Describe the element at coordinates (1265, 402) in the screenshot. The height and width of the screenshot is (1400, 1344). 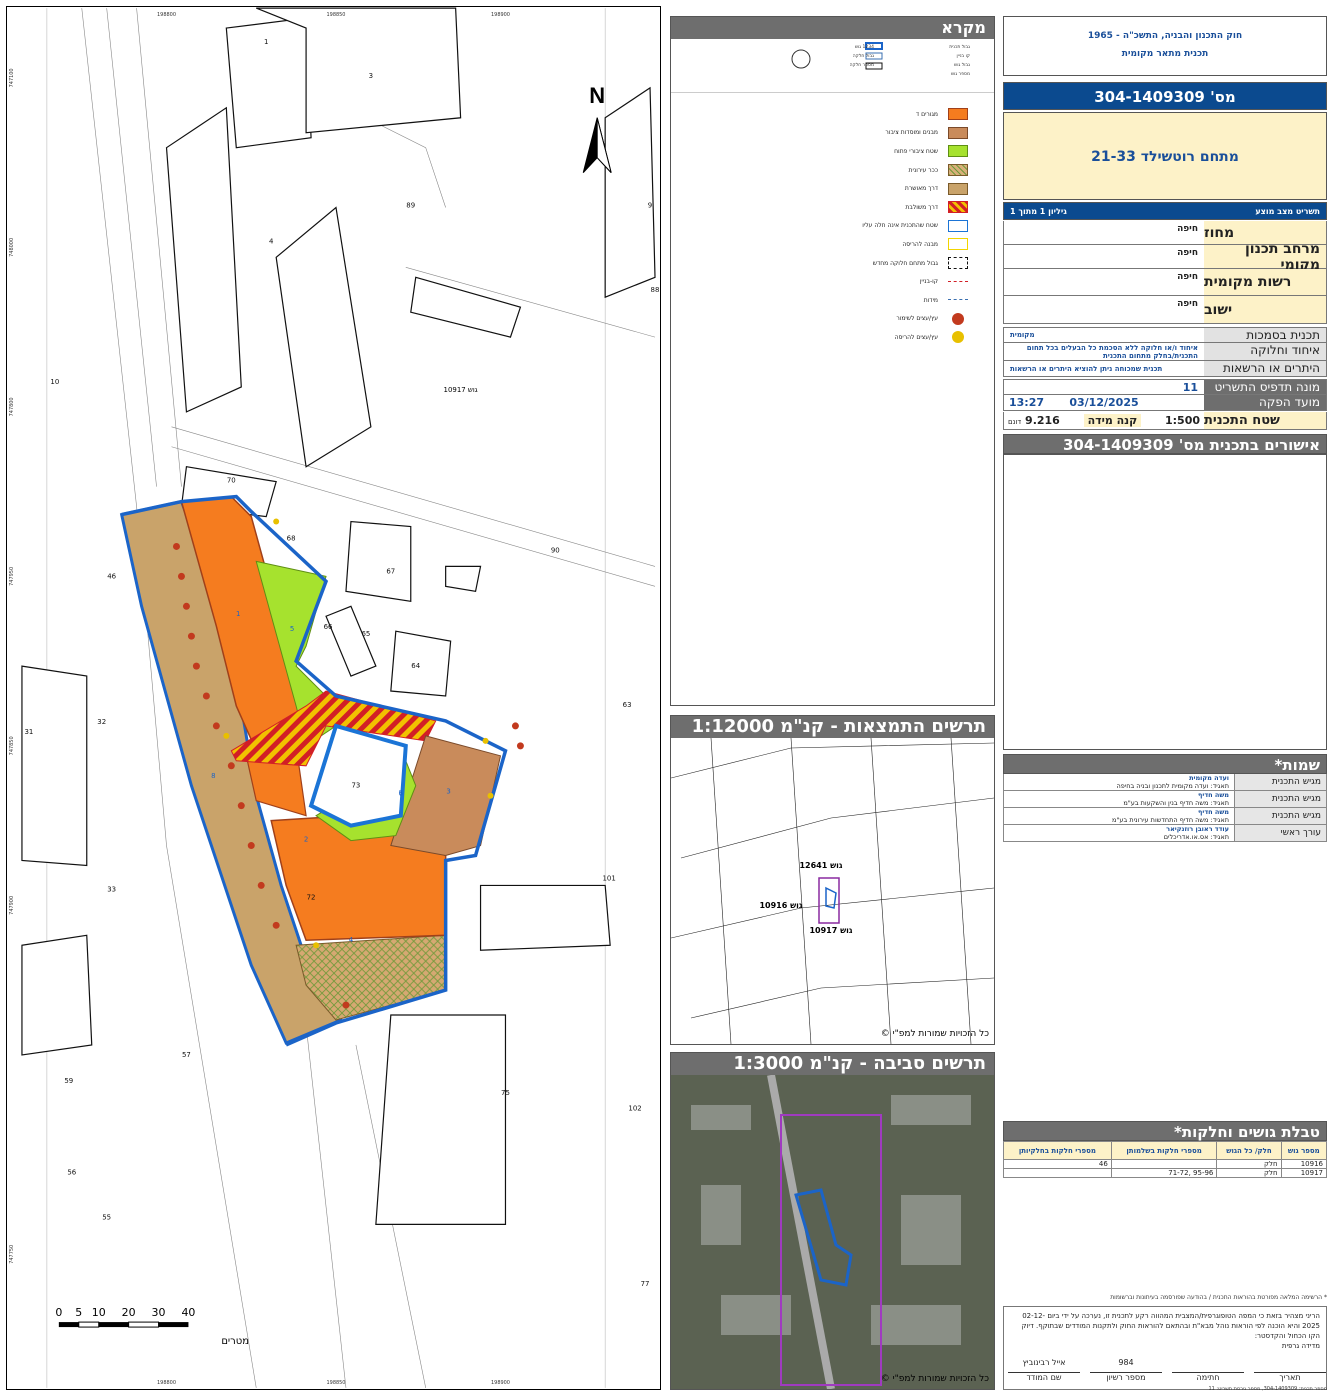
I see `meta-key: מועד הפקה` at that location.